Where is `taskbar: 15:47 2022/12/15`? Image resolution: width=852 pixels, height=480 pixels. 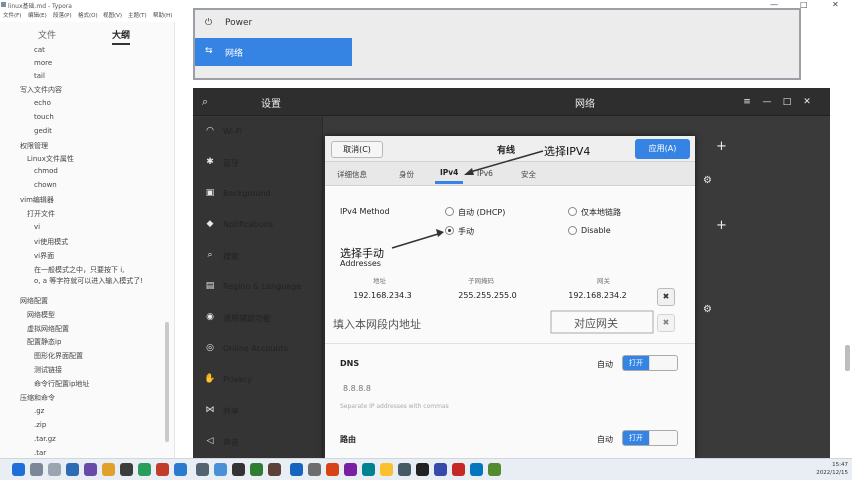
taskbar: 15:47 2022/12/15 is located at coordinates (426, 469).